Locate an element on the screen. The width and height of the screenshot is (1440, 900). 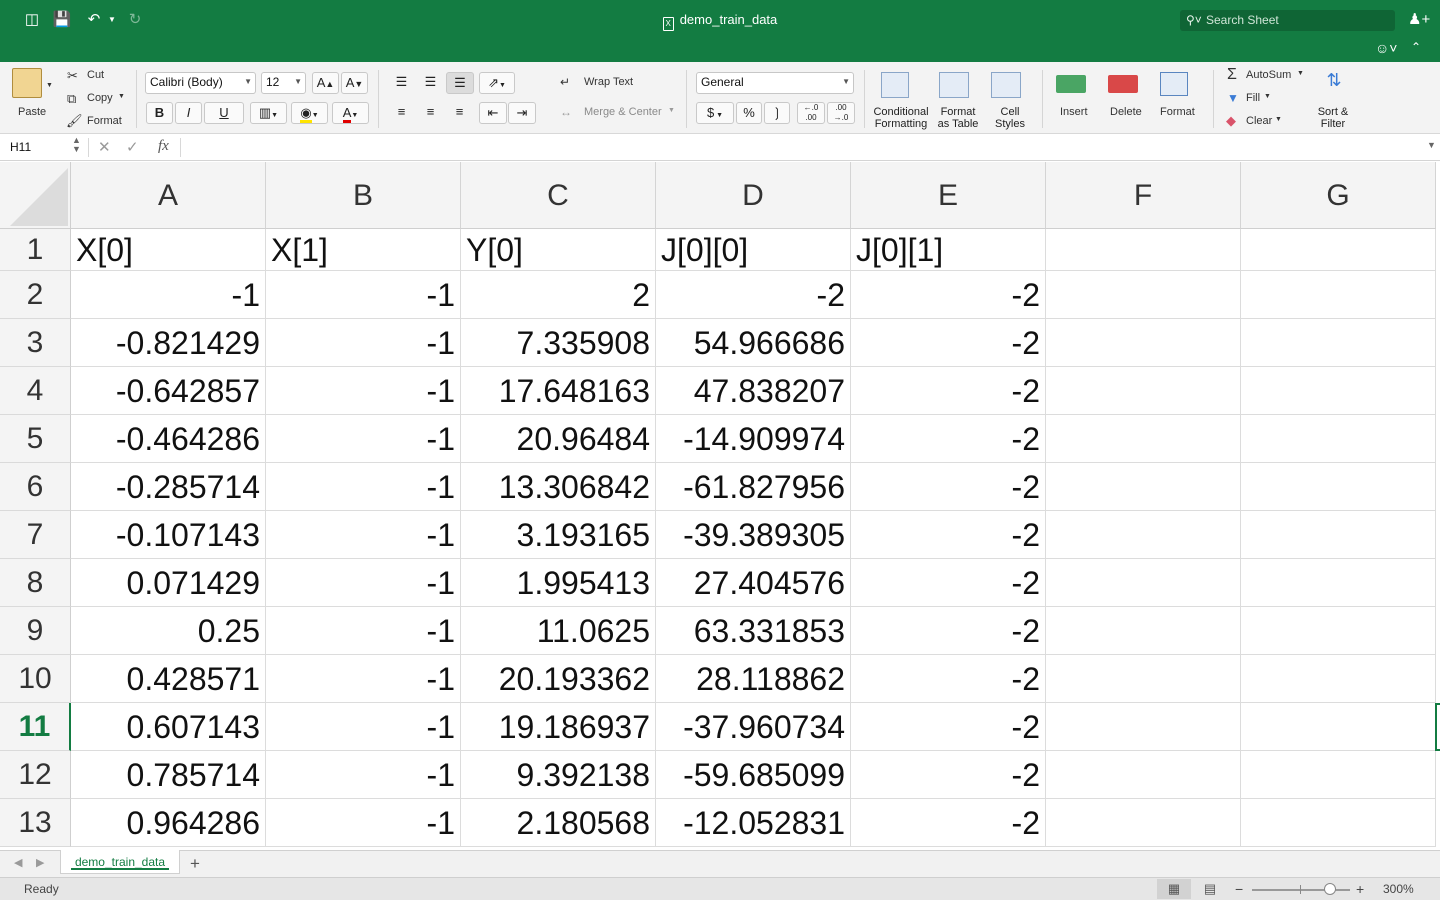
cell-c5: 20.96484 is located at coordinates (558, 439).